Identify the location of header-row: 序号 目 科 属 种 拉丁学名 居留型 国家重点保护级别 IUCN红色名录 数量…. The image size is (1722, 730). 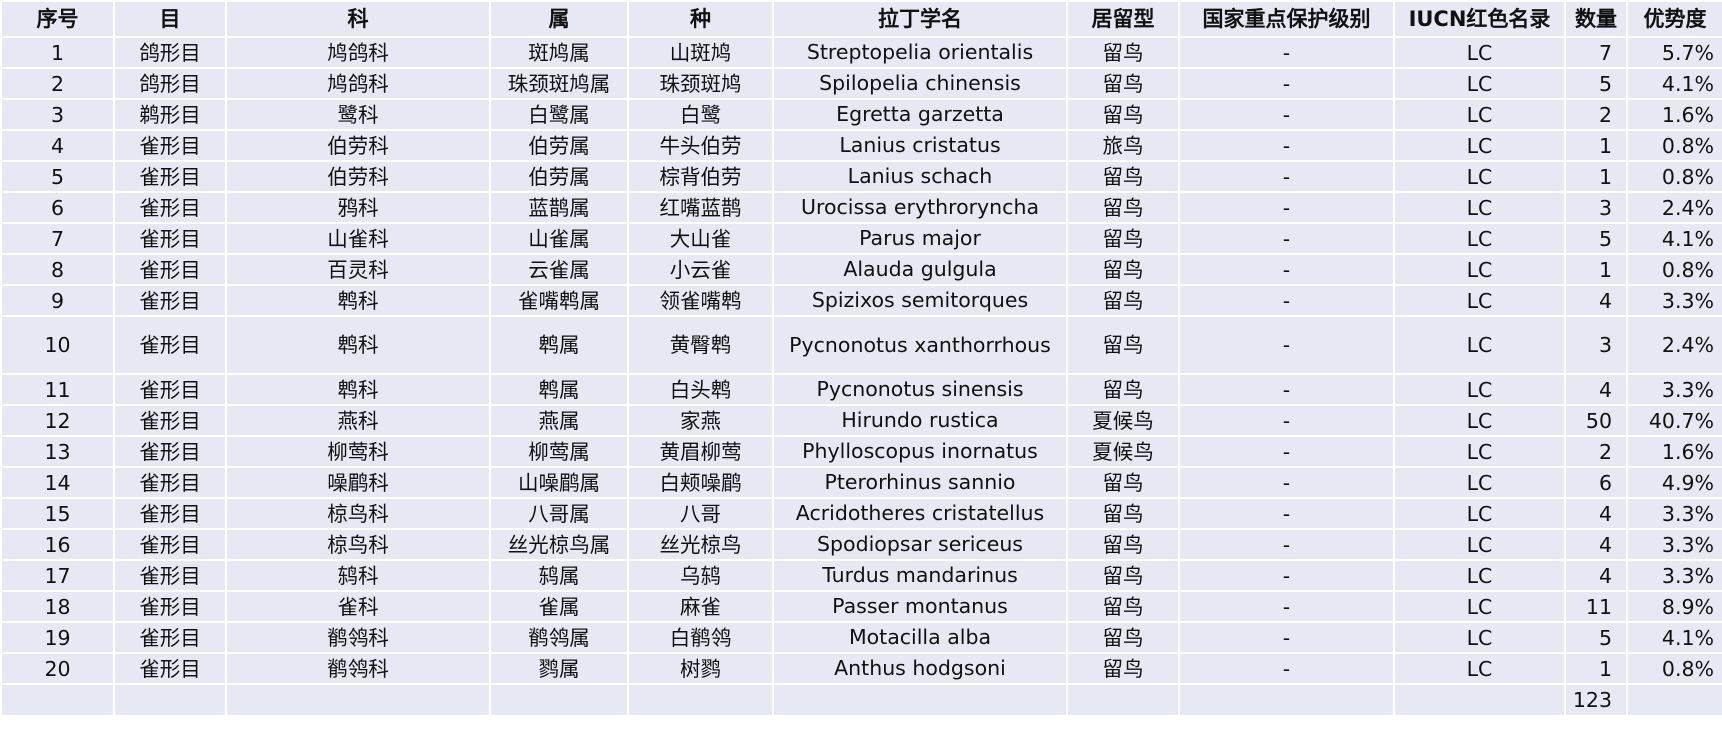
(861, 19).